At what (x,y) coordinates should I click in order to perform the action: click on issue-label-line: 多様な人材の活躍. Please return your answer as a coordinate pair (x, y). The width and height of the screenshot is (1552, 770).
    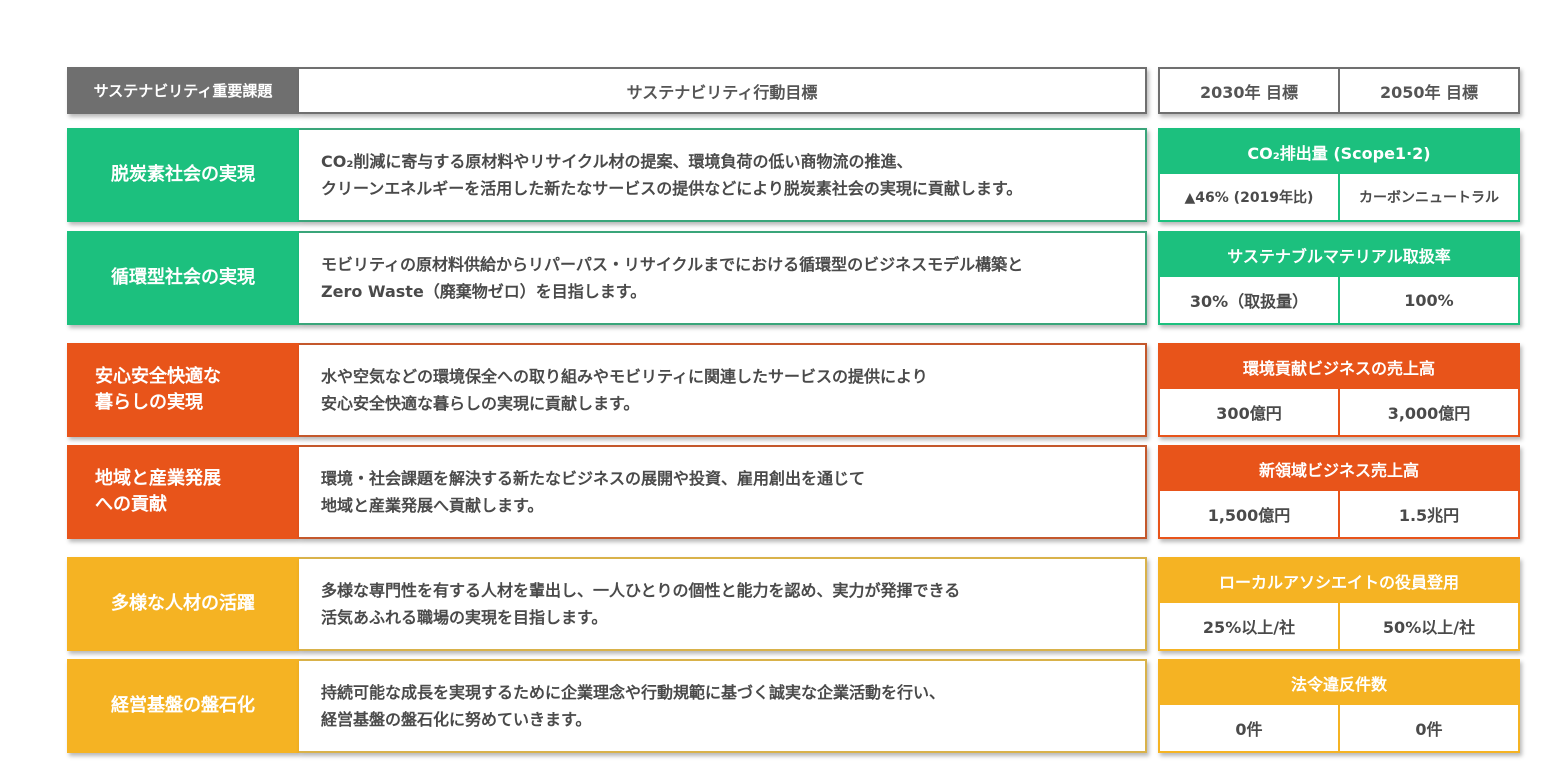
    Looking at the image, I should click on (183, 603).